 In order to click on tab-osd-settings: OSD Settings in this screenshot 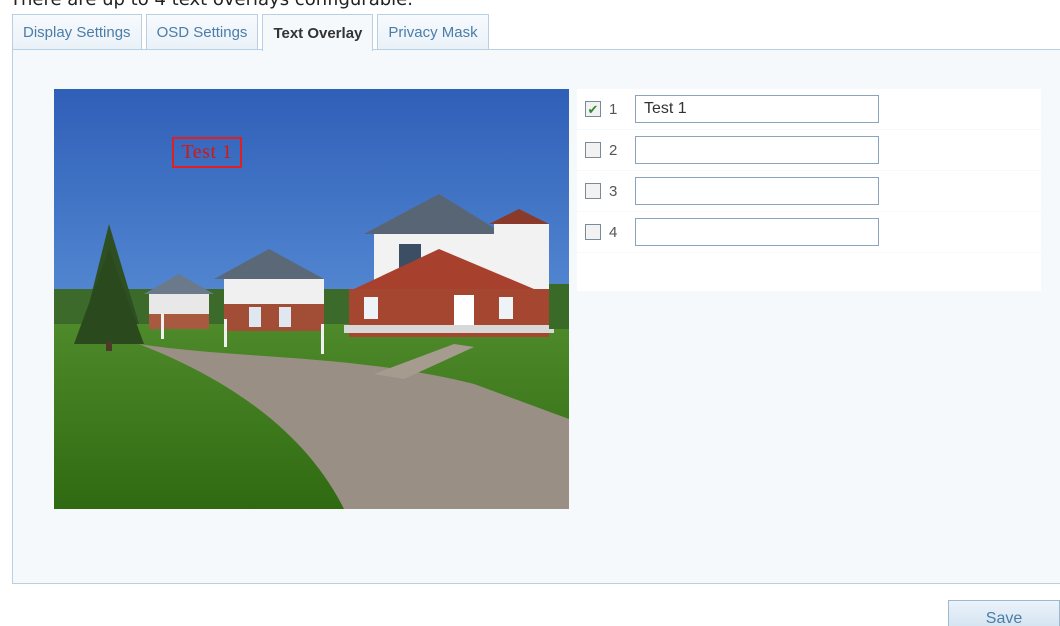, I will do `click(202, 32)`.